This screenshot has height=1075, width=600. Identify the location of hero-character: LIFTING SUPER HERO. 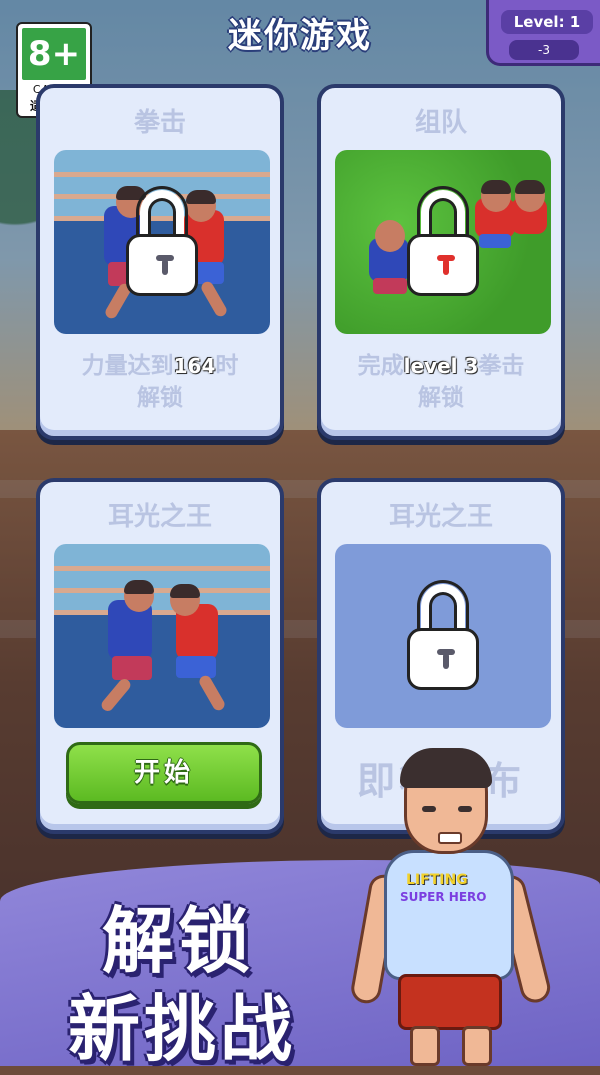
(464, 907).